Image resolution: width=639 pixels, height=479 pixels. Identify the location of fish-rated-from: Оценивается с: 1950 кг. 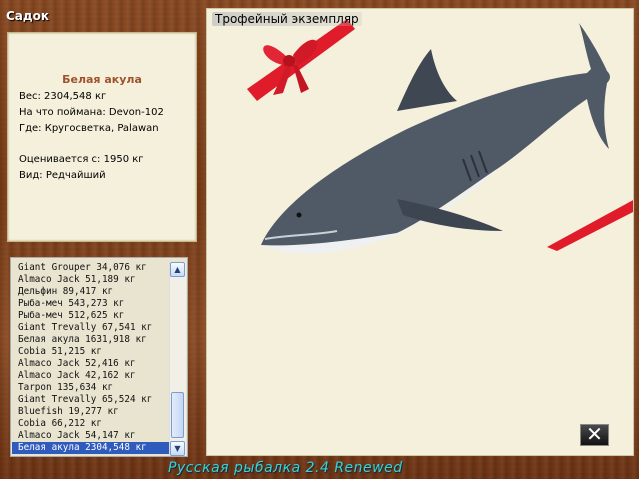
(81, 159).